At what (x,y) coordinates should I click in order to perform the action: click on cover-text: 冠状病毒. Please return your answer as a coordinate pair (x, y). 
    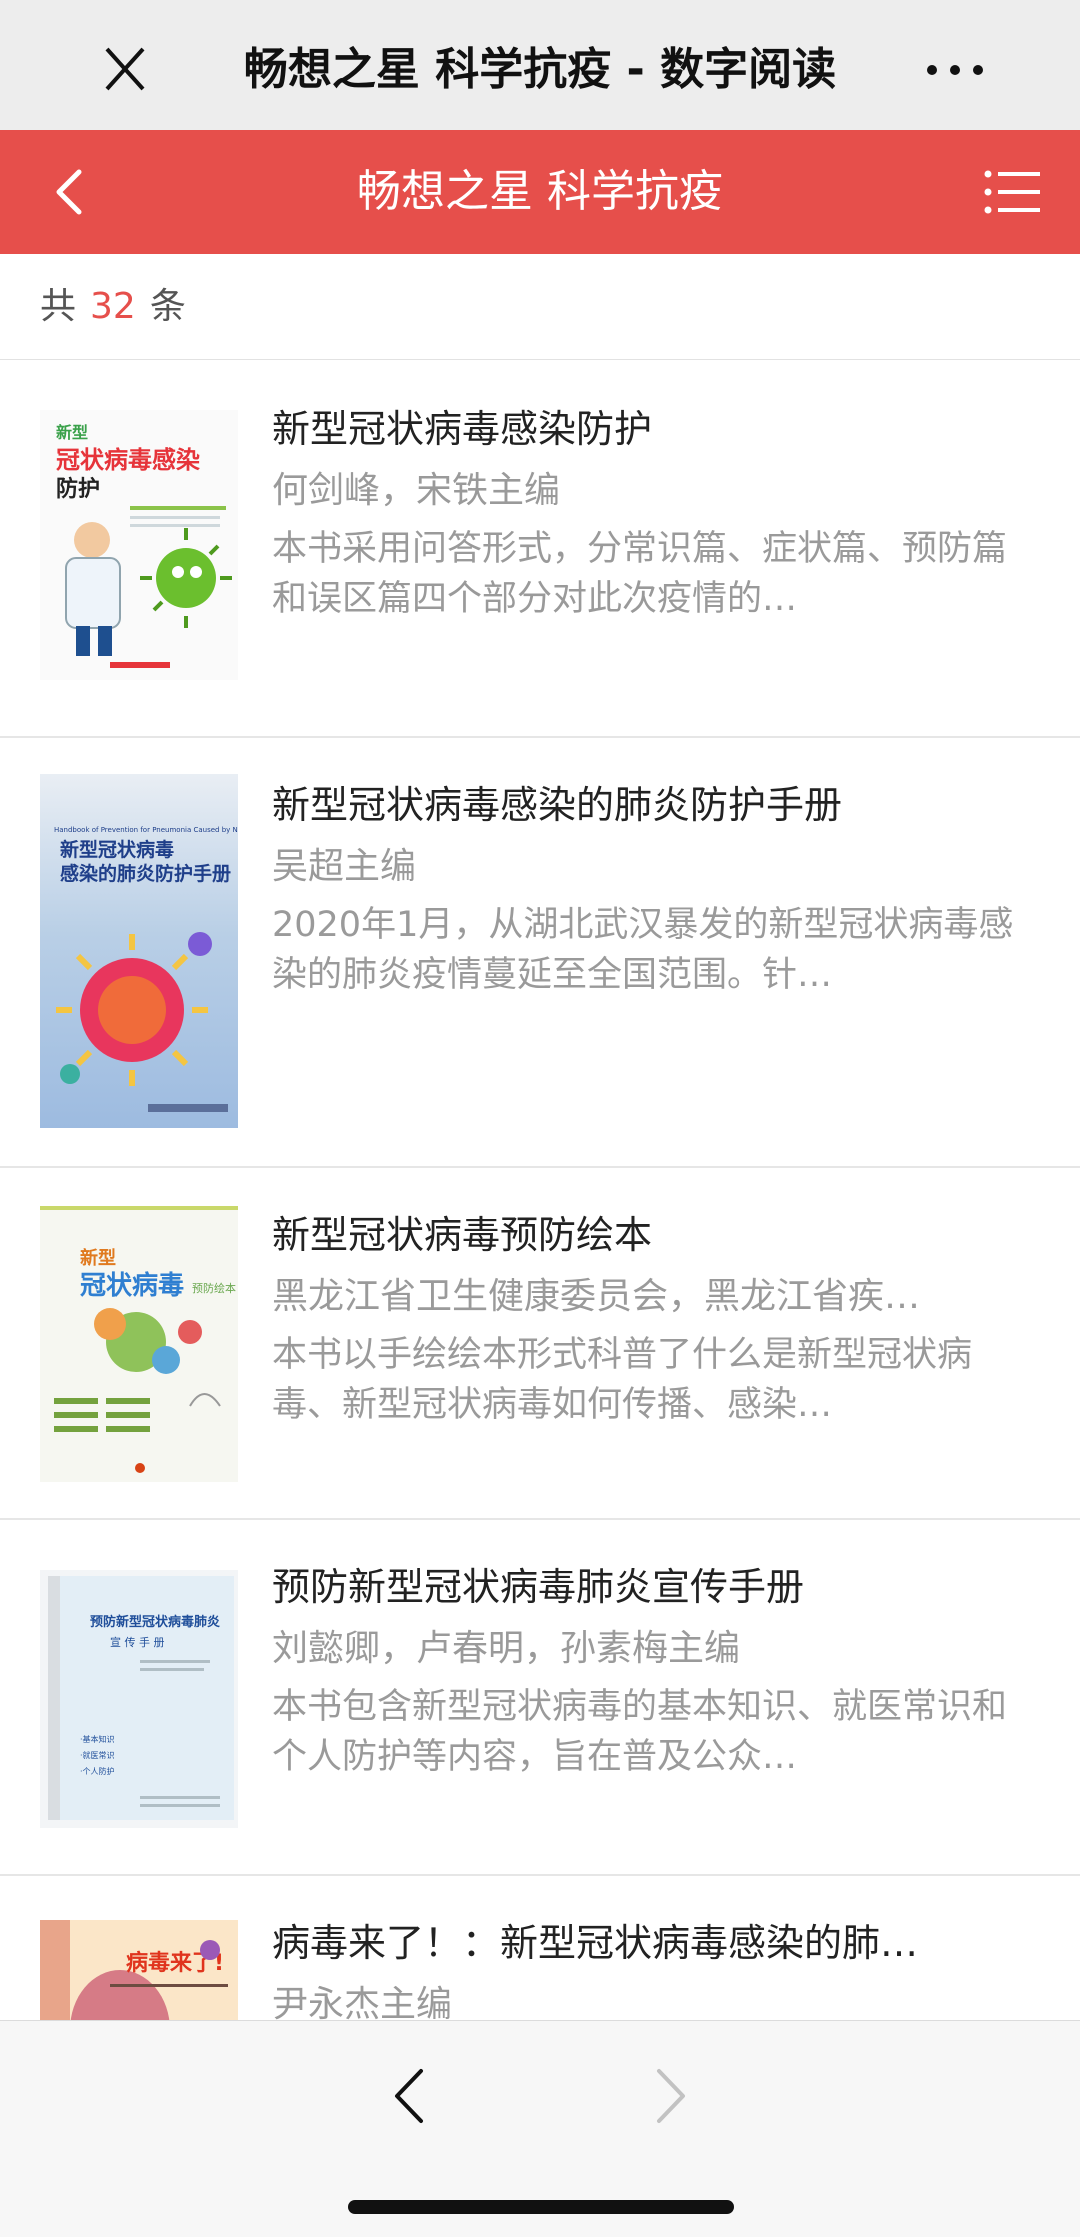
    Looking at the image, I should click on (132, 1286).